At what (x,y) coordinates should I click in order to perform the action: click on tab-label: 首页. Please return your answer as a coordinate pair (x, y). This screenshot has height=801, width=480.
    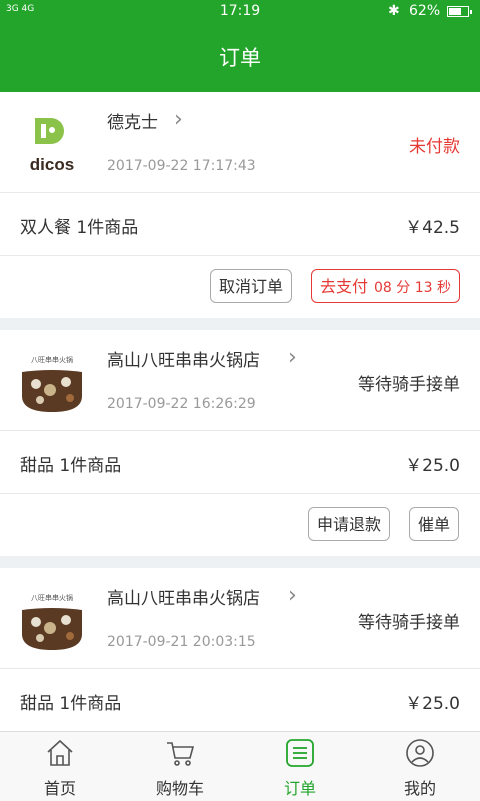
    Looking at the image, I should click on (59, 788).